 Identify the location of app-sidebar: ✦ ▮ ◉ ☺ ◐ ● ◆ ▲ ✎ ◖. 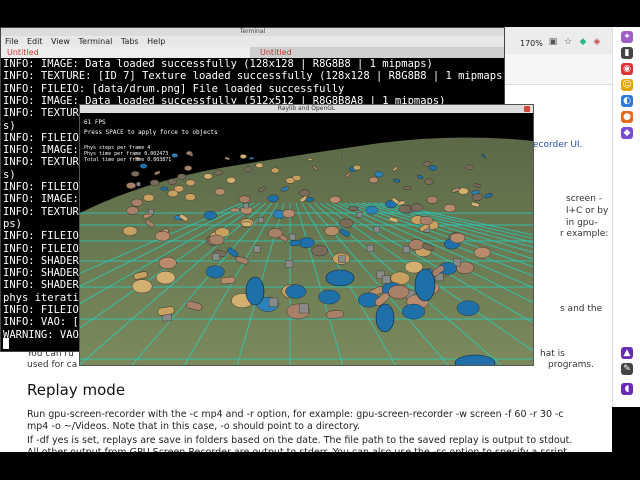
(626, 239).